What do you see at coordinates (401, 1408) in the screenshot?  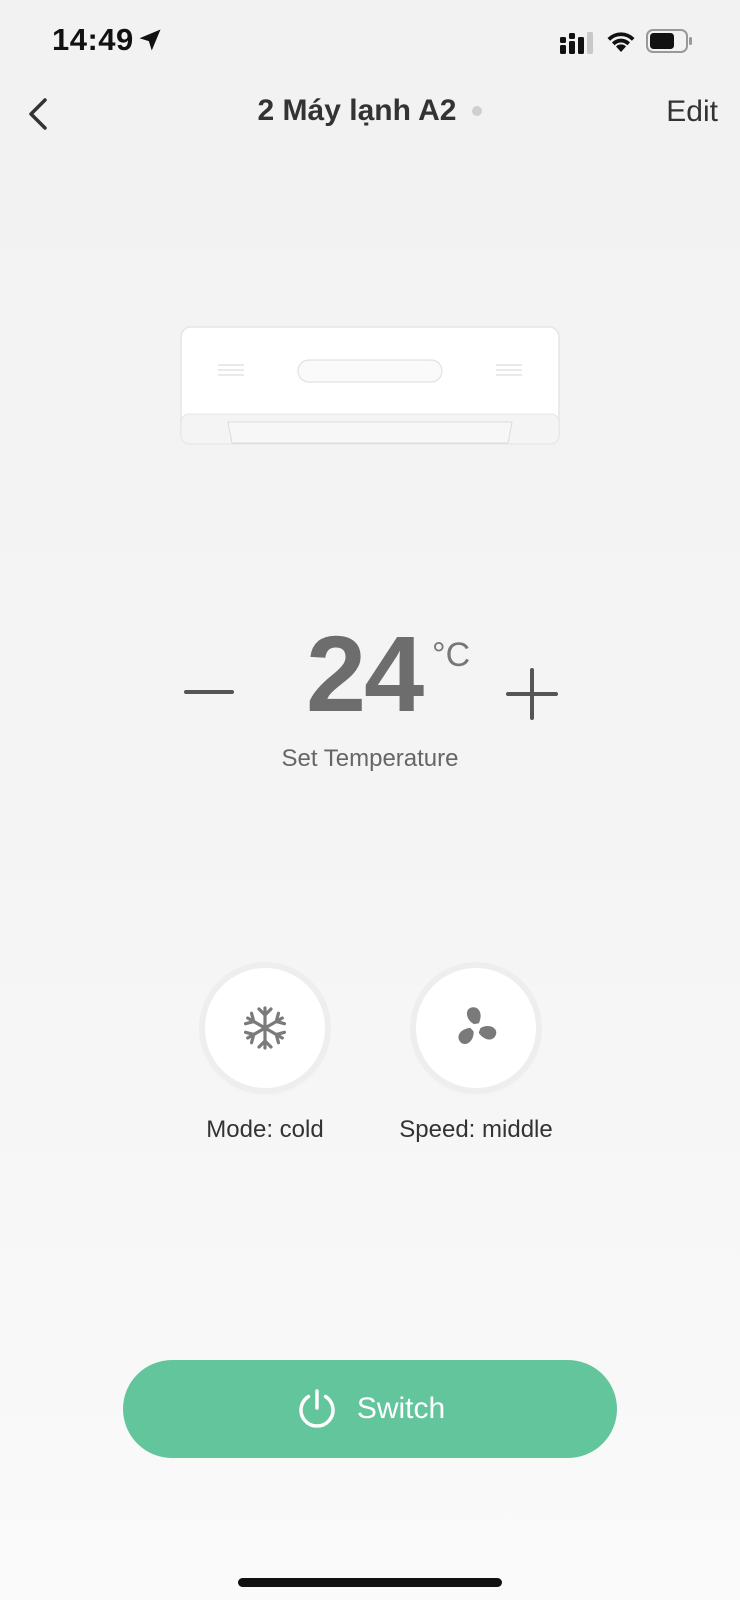 I see `switch-label: Switch` at bounding box center [401, 1408].